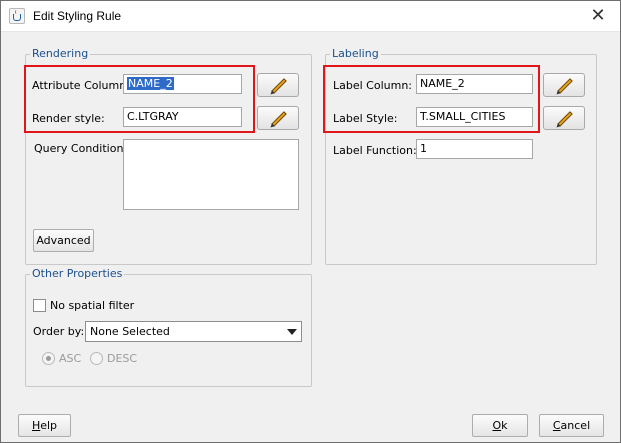 The width and height of the screenshot is (621, 443). I want to click on desc-label: DESC, so click(122, 358).